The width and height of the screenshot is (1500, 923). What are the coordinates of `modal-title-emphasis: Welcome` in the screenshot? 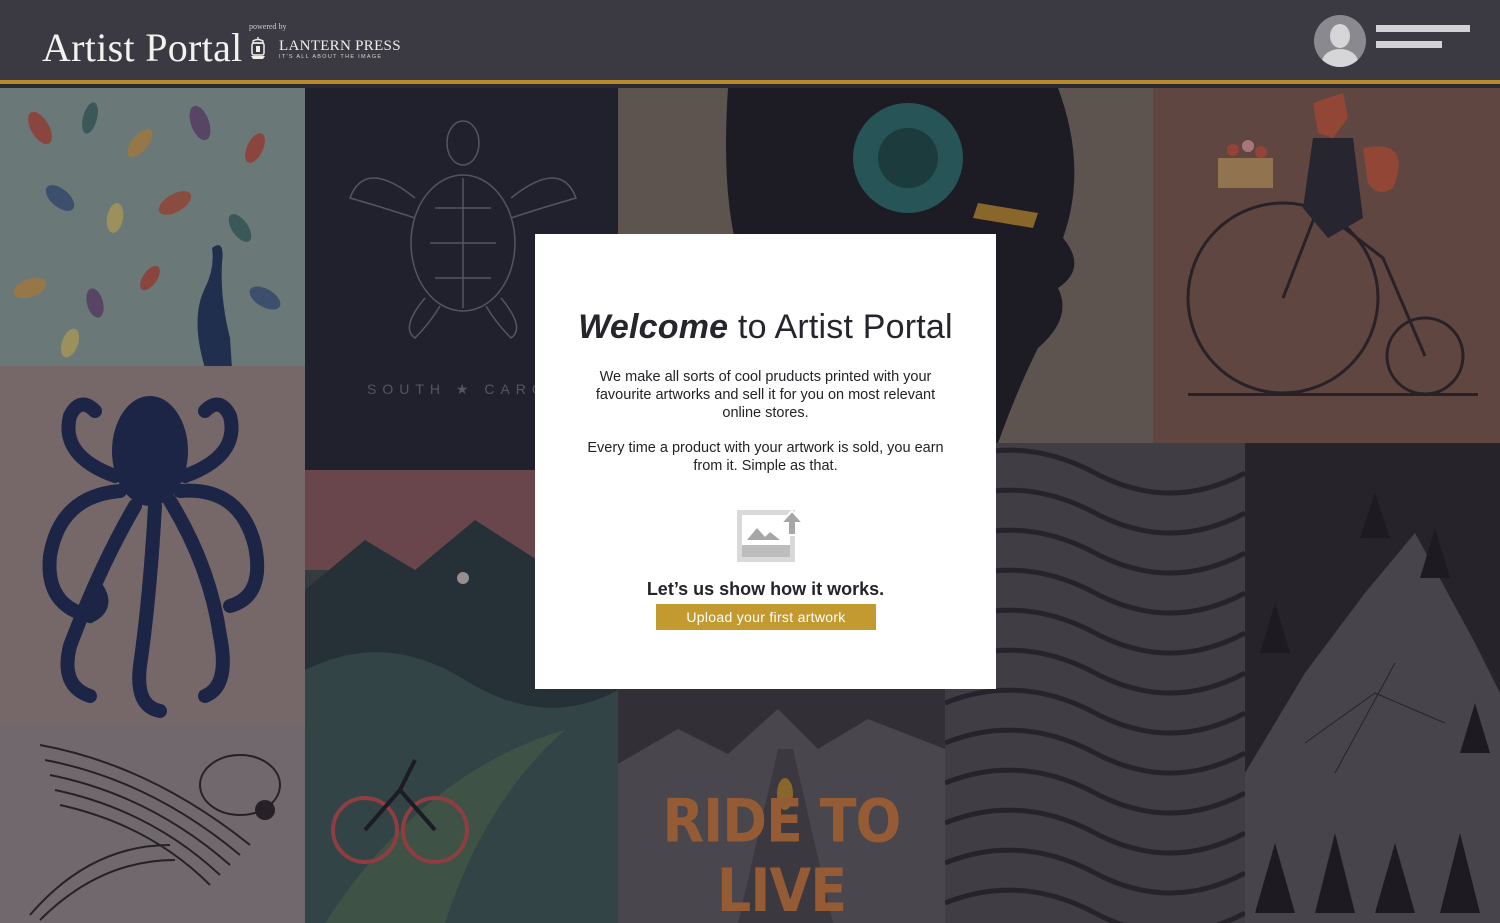 It's located at (653, 327).